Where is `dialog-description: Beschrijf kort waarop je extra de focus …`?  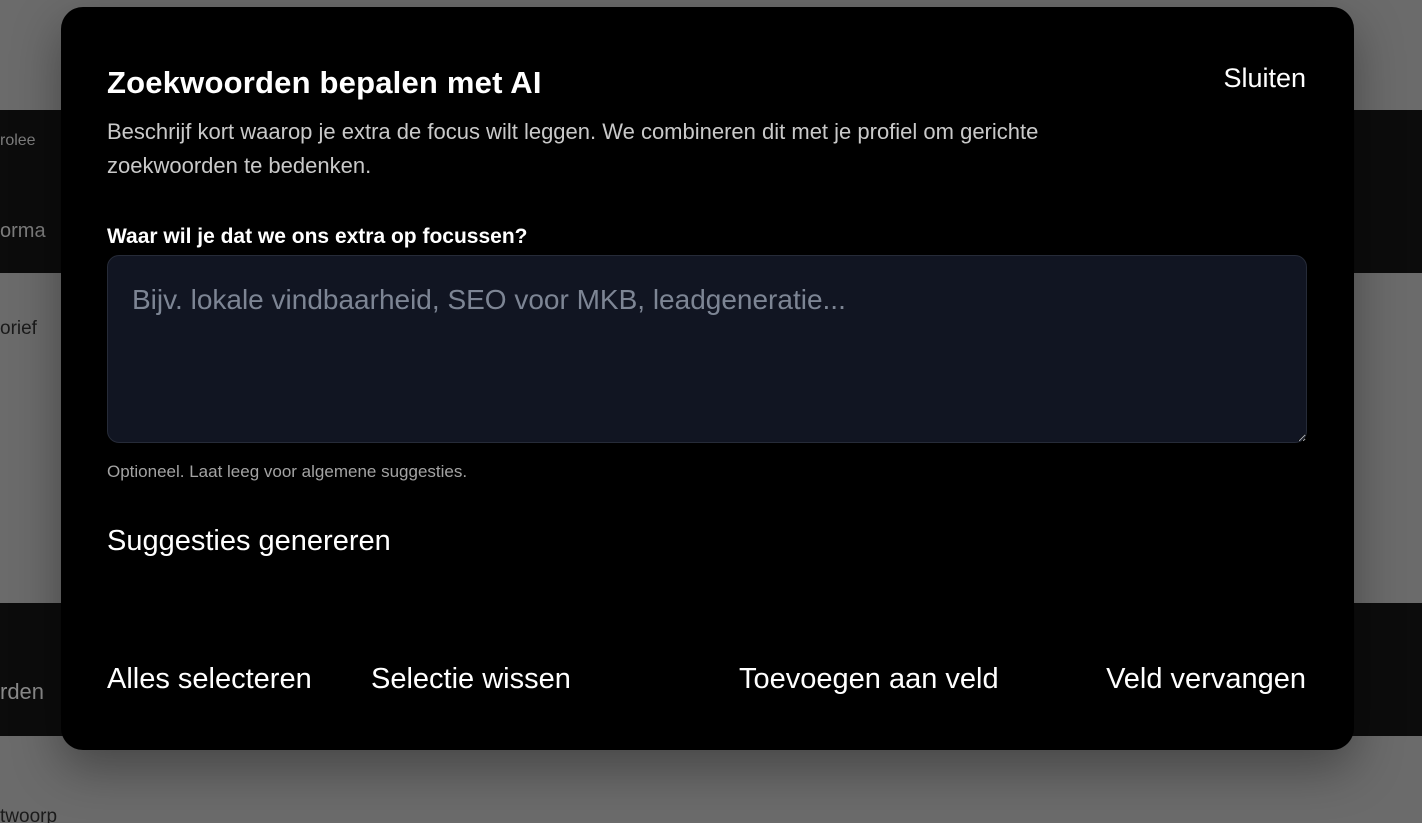 dialog-description: Beschrijf kort waarop je extra de focus … is located at coordinates (573, 148).